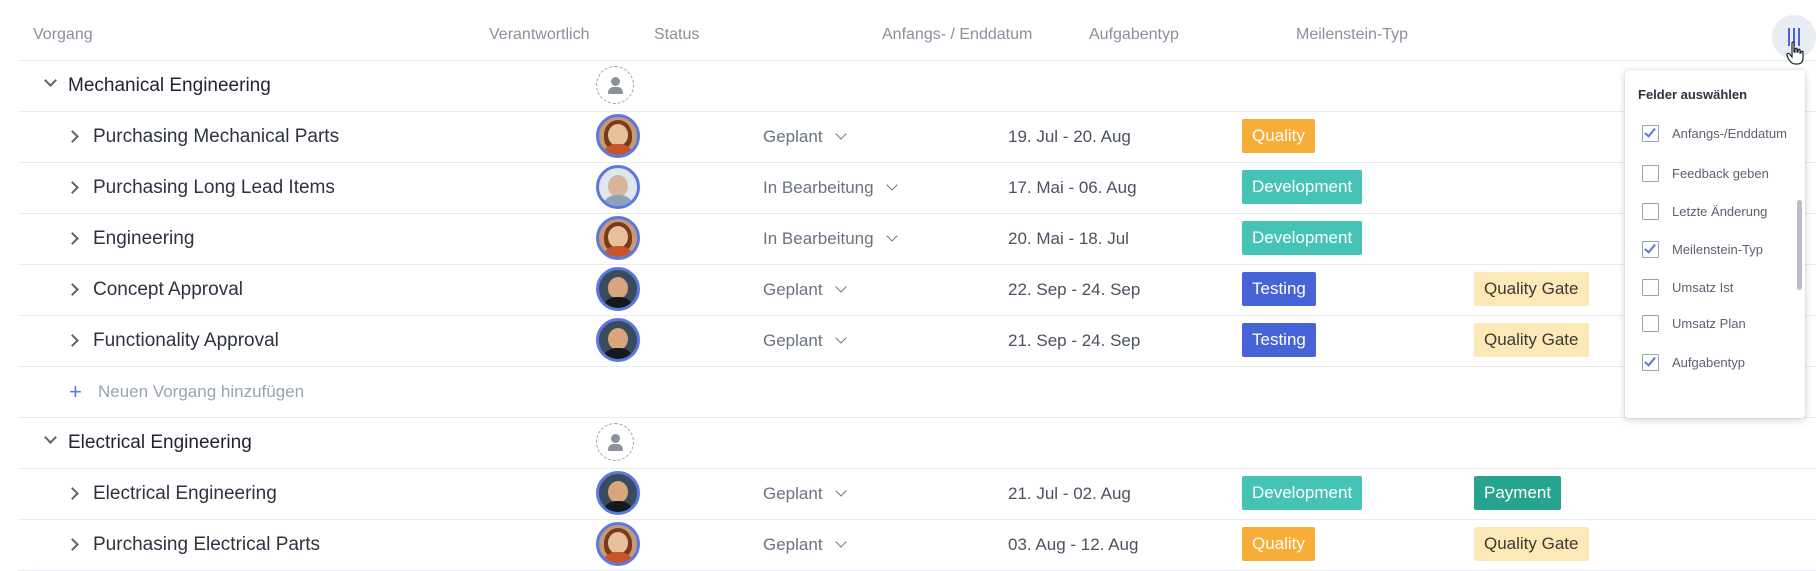  What do you see at coordinates (1799, 245) in the screenshot?
I see `panel-scrollbar` at bounding box center [1799, 245].